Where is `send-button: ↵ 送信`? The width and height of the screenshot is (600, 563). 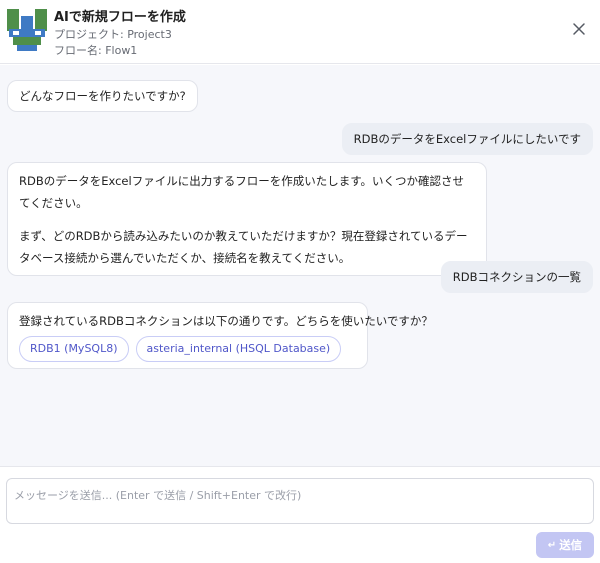
send-button: ↵ 送信 is located at coordinates (565, 545).